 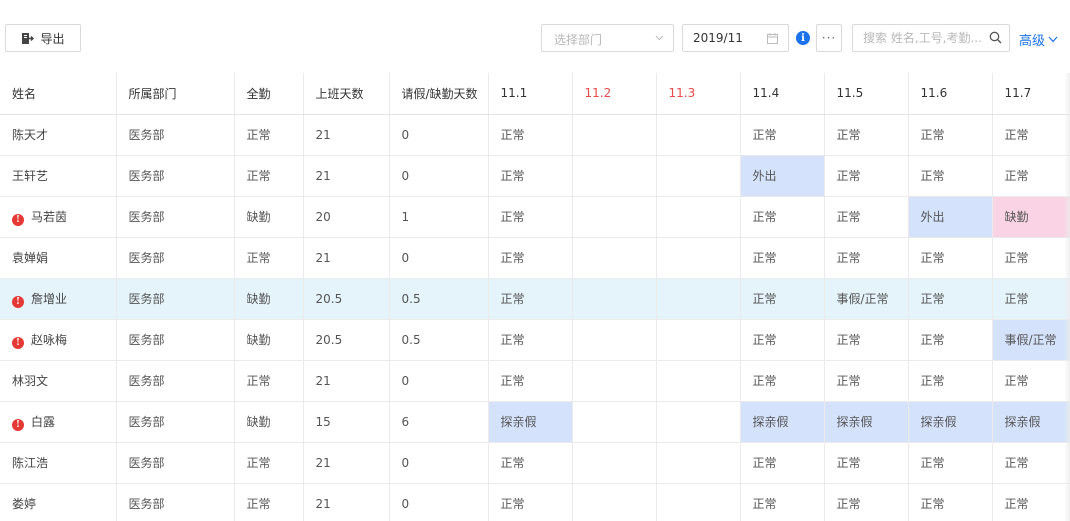 What do you see at coordinates (30, 381) in the screenshot?
I see `employee-name: 林羽文` at bounding box center [30, 381].